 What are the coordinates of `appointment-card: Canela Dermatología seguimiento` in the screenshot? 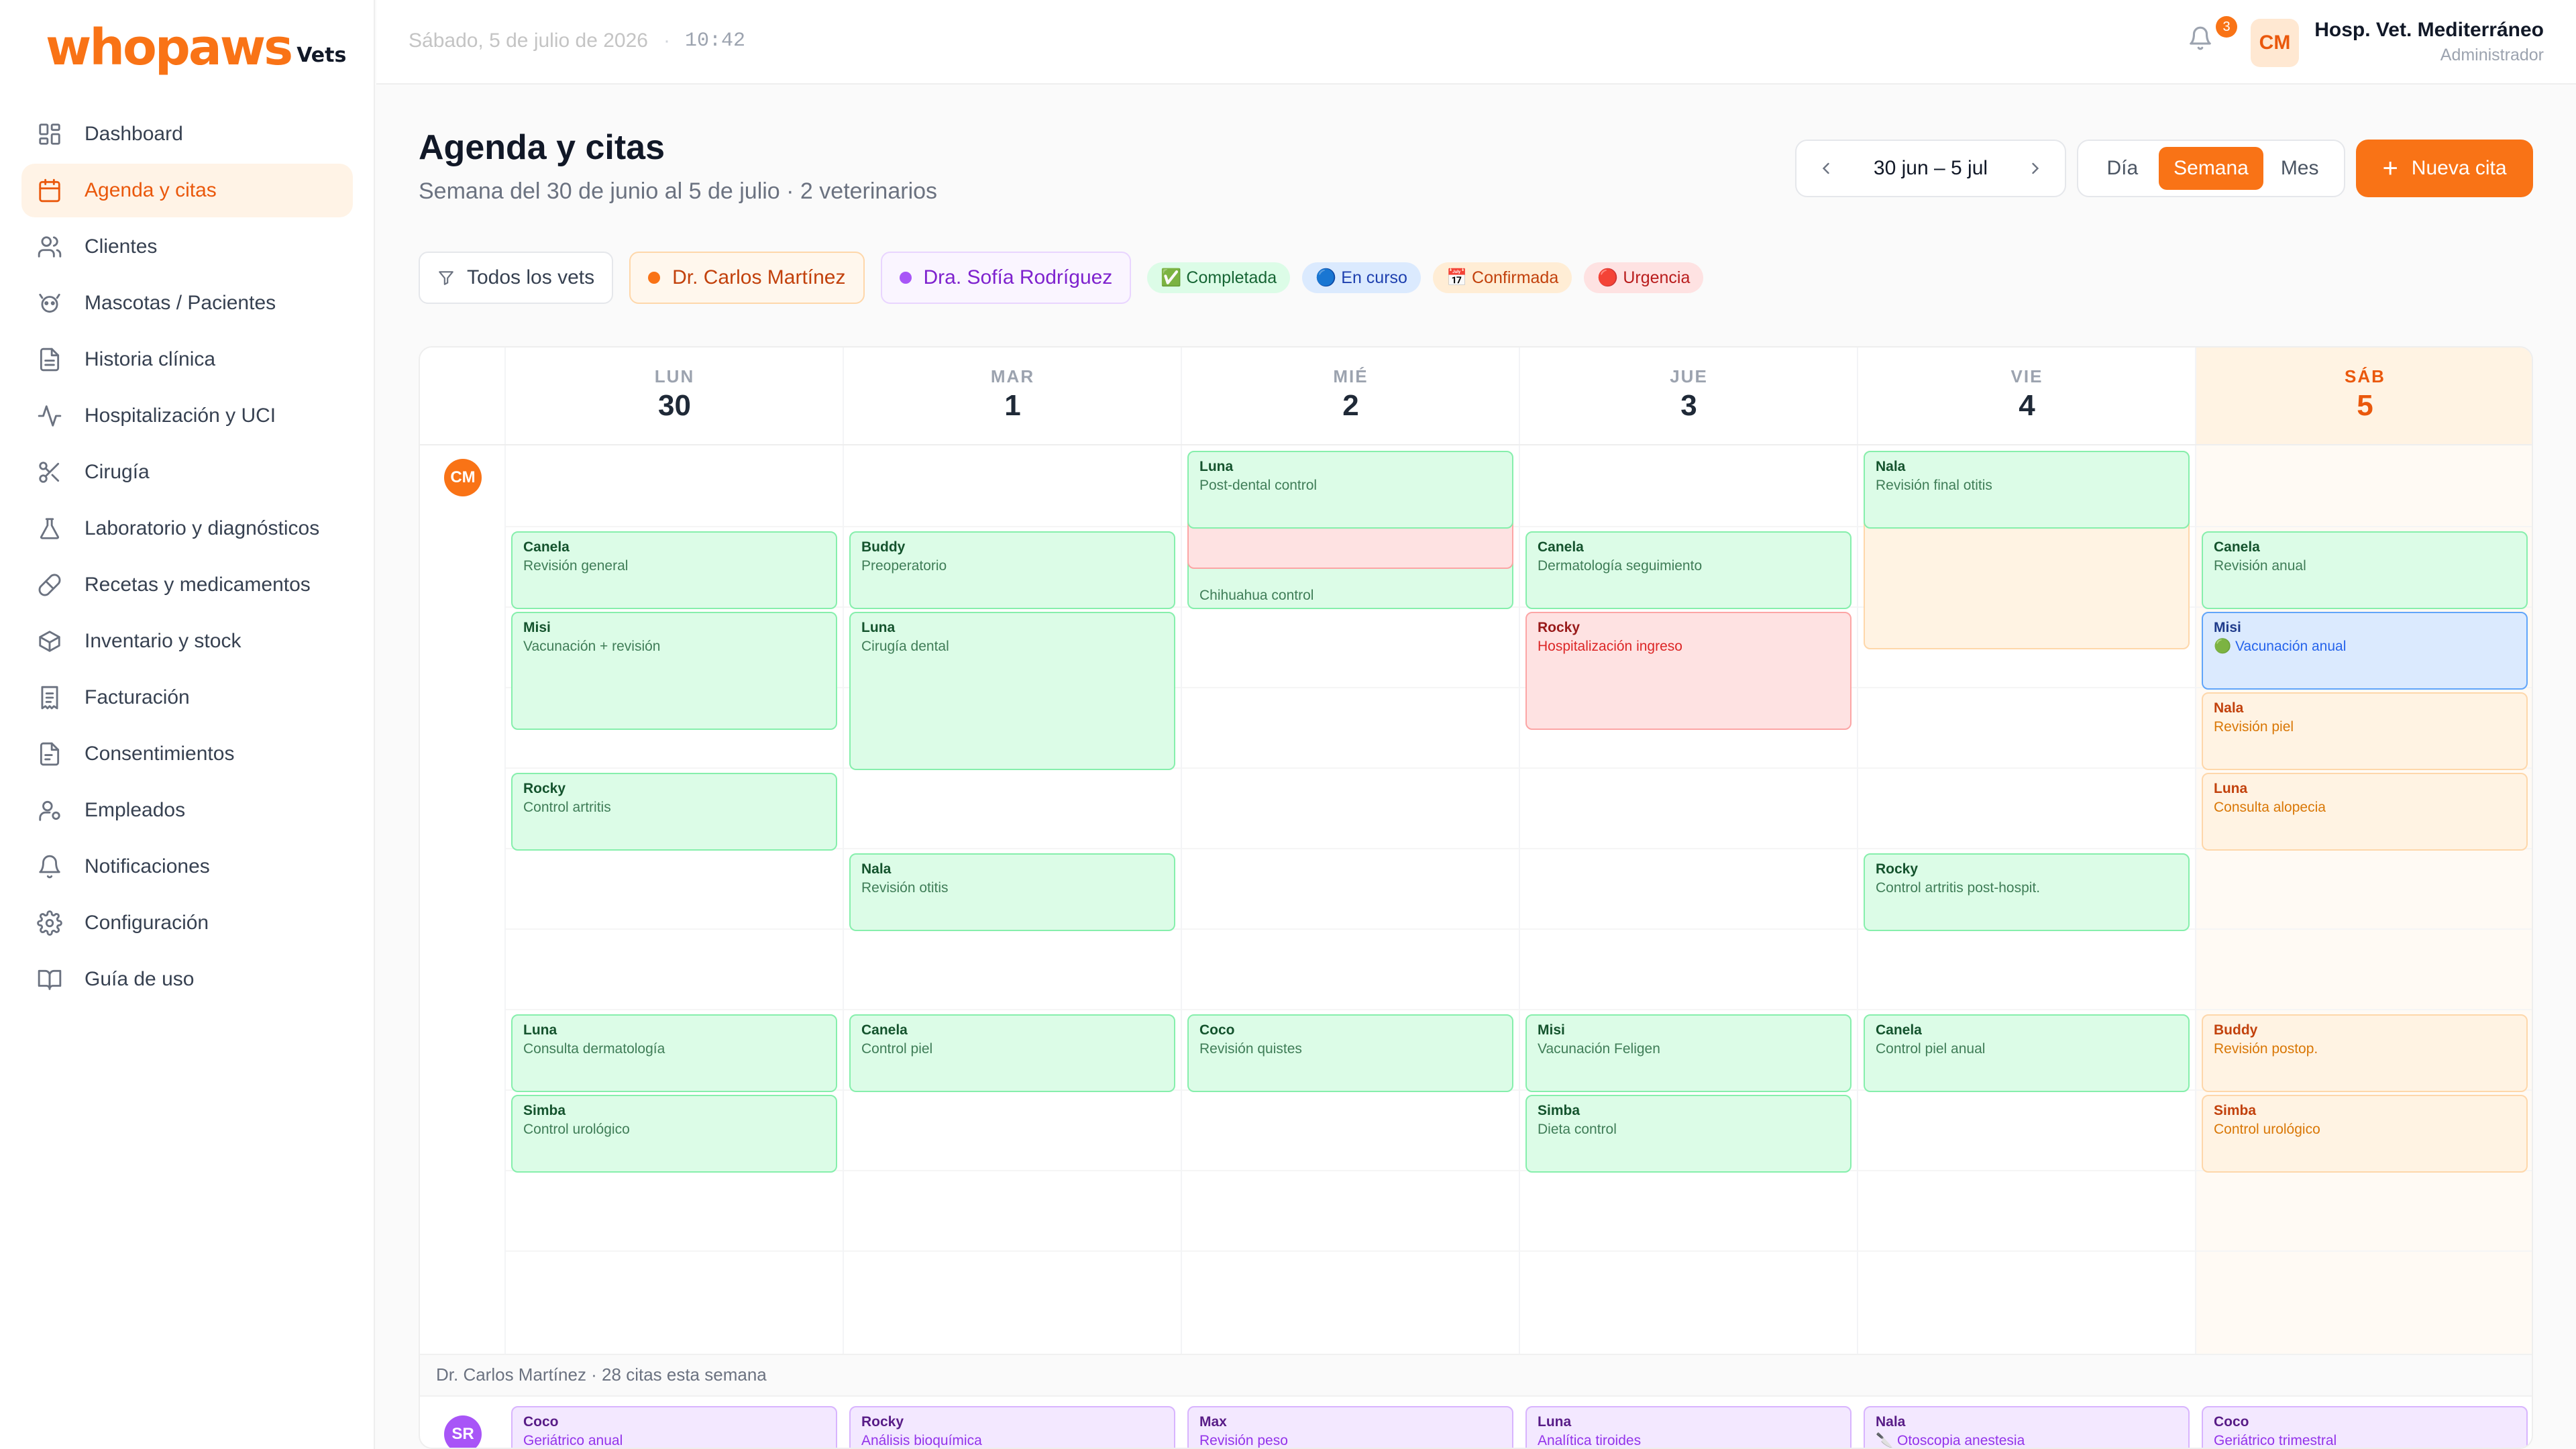 It's located at (1688, 570).